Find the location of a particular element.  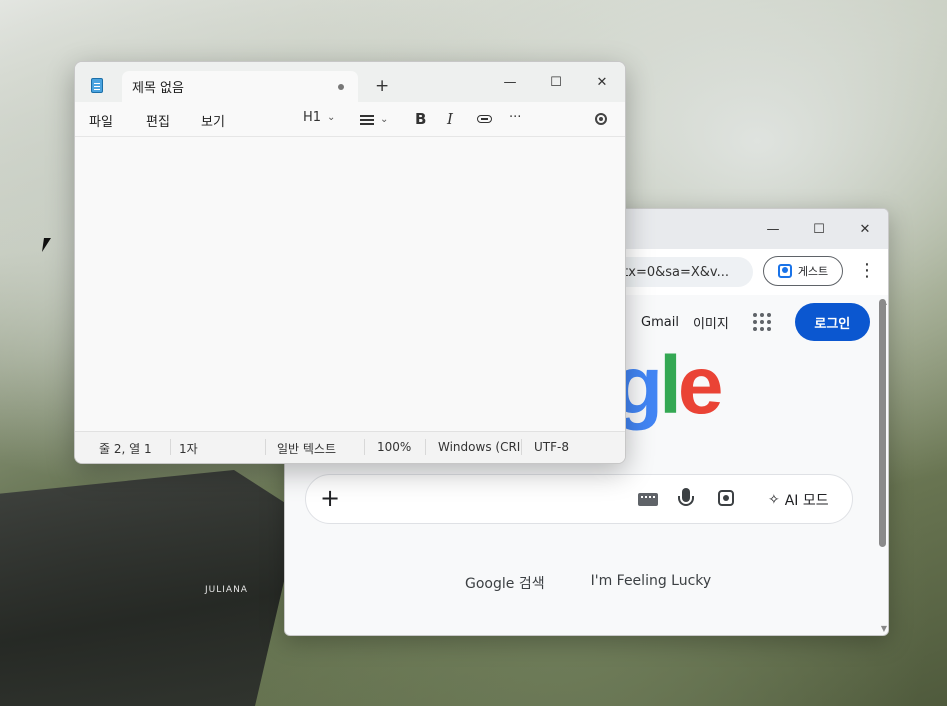

chrome-minimize-button: — is located at coordinates (773, 229).